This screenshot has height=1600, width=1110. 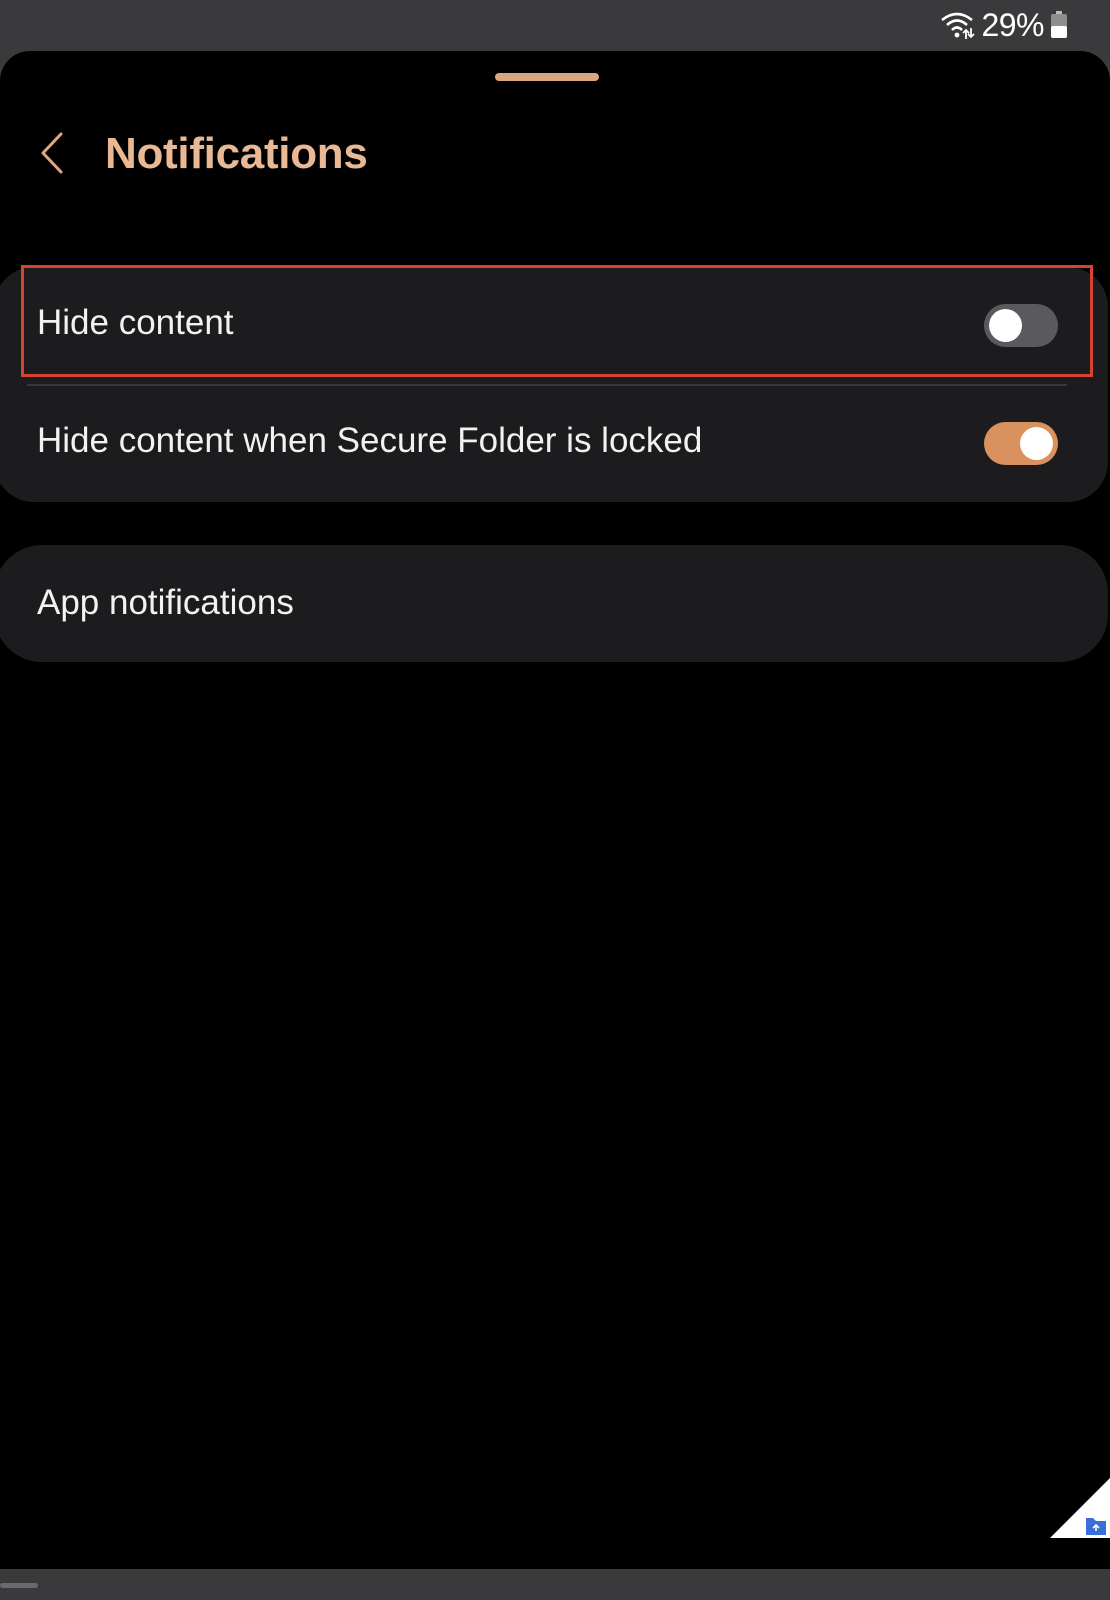 I want to click on chevron-left-icon, so click(x=52, y=155).